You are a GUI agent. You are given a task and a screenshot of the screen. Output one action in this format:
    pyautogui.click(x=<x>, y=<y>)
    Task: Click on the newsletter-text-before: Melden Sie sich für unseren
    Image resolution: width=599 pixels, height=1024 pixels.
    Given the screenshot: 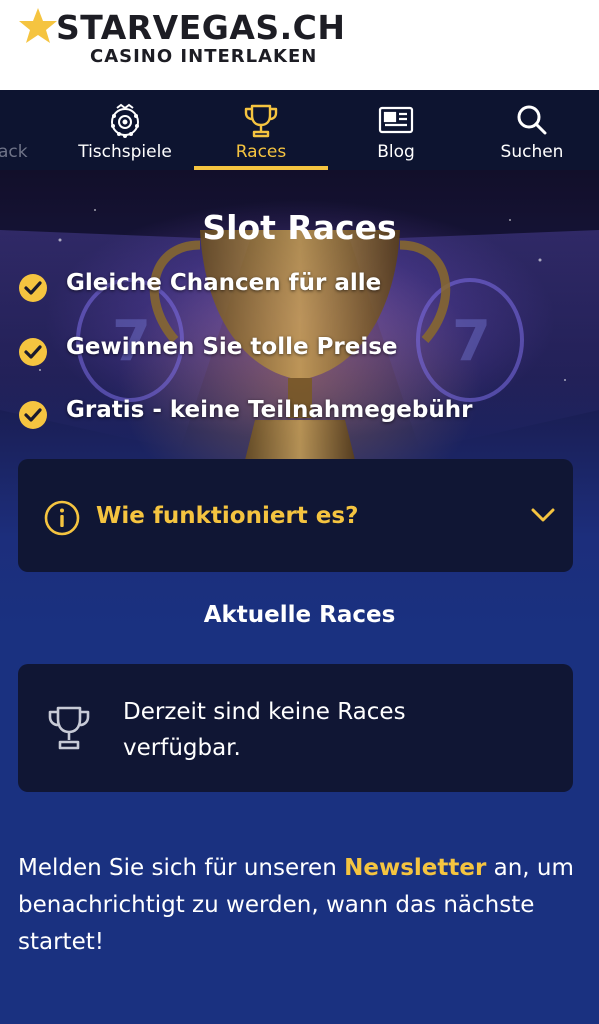 What is the action you would take?
    pyautogui.click(x=181, y=868)
    